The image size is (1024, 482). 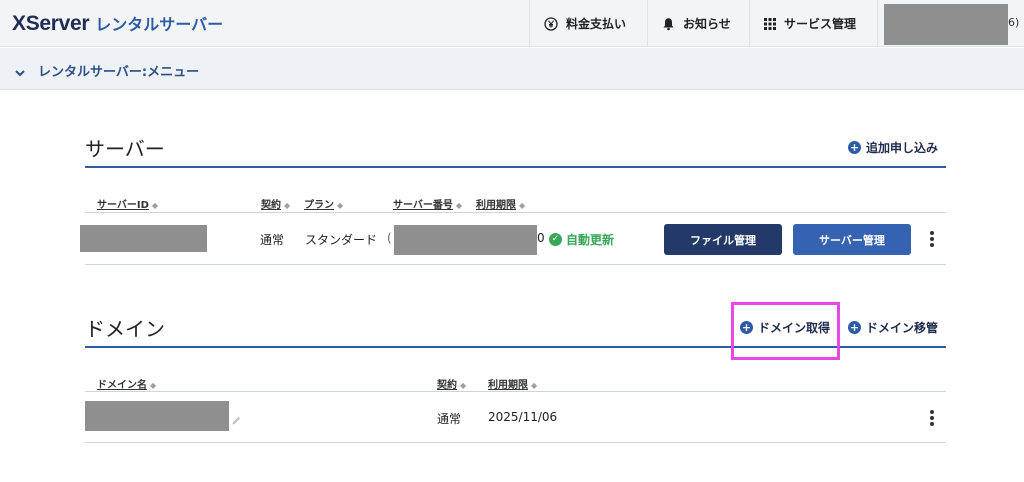 What do you see at coordinates (515, 442) in the screenshot?
I see `domain-table-bottom-divider` at bounding box center [515, 442].